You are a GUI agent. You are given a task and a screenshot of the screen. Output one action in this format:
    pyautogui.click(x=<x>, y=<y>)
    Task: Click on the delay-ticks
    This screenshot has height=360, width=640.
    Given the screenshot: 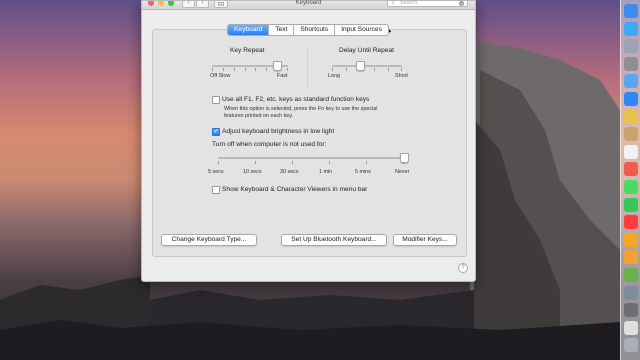 What is the action you would take?
    pyautogui.click(x=367, y=69)
    